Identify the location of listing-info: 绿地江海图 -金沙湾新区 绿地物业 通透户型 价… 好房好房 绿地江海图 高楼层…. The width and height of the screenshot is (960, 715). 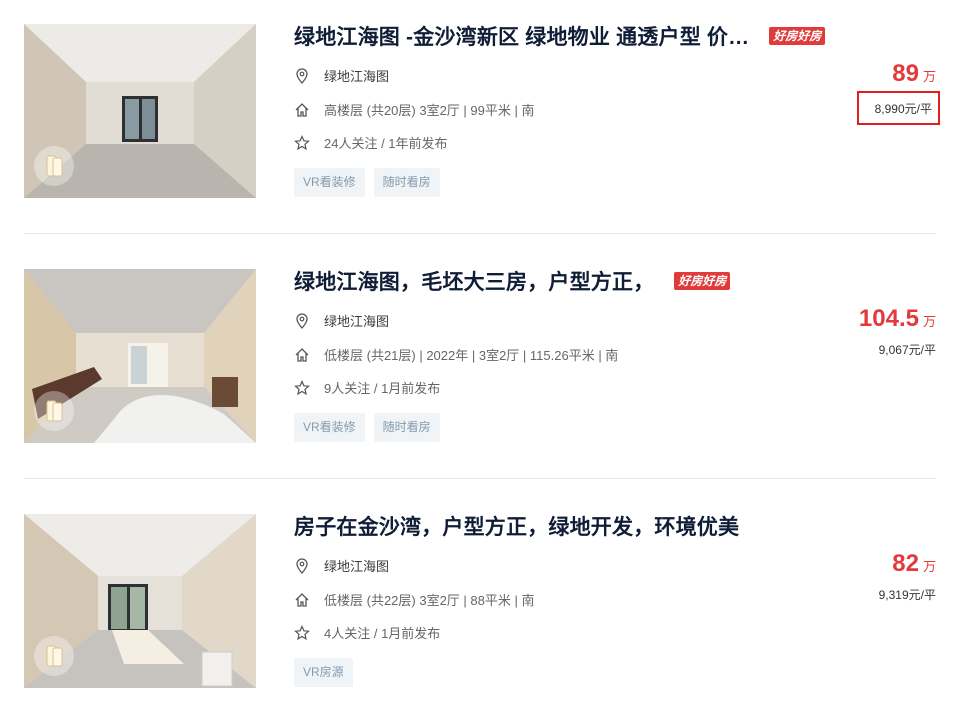
(560, 109).